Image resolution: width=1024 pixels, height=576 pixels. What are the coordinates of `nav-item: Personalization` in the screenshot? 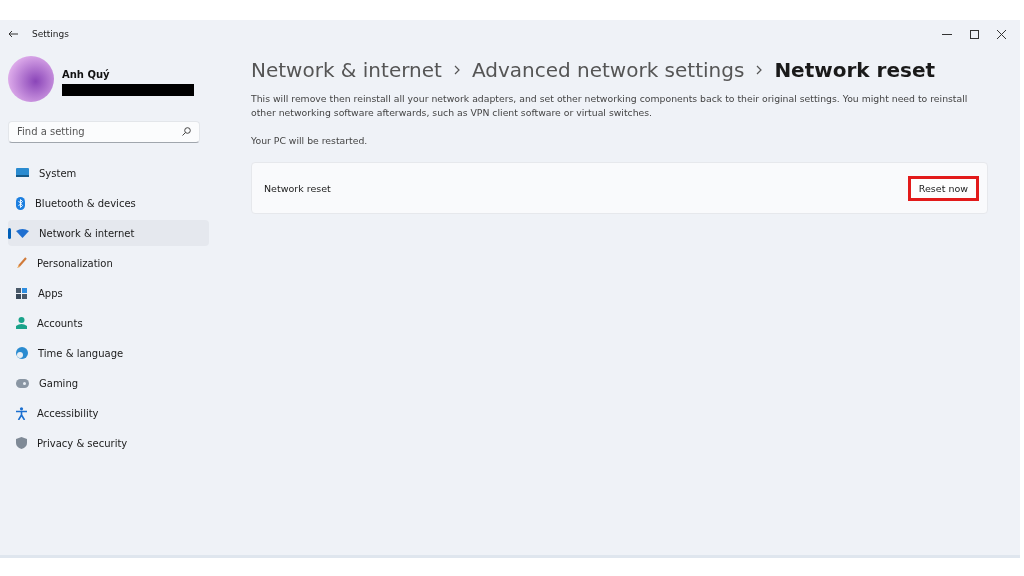 It's located at (108, 263).